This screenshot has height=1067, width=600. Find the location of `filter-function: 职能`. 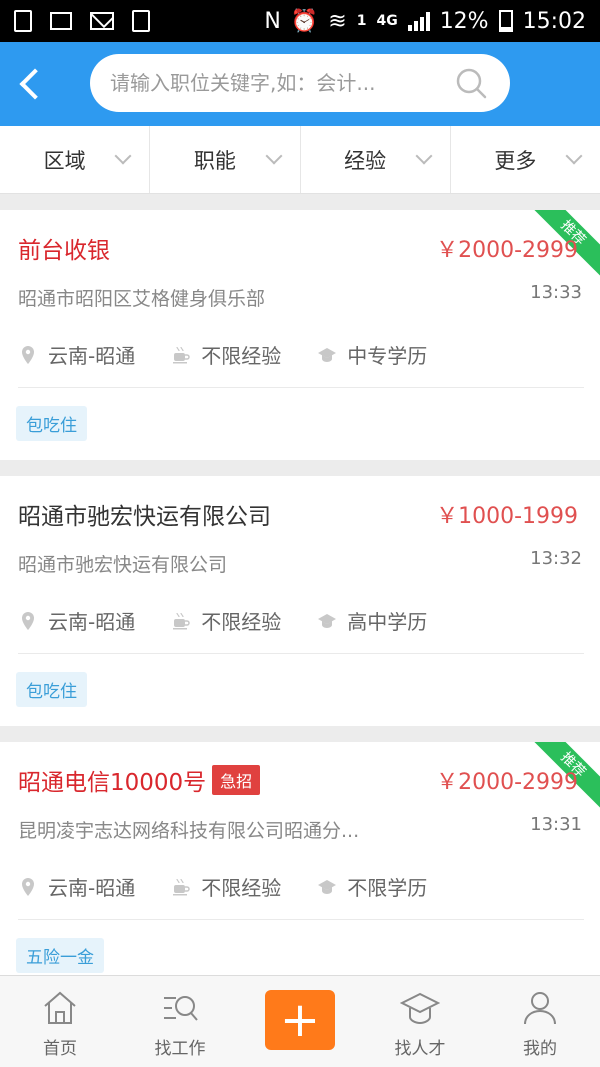

filter-function: 职能 is located at coordinates (225, 159).